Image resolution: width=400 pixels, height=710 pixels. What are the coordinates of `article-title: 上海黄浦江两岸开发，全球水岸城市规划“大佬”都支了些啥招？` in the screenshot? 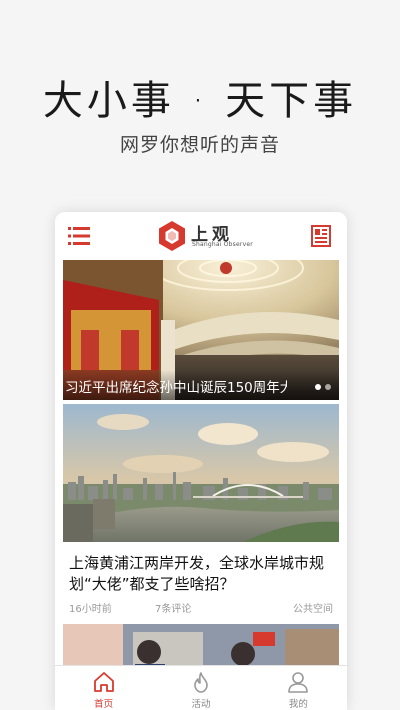 It's located at (197, 573).